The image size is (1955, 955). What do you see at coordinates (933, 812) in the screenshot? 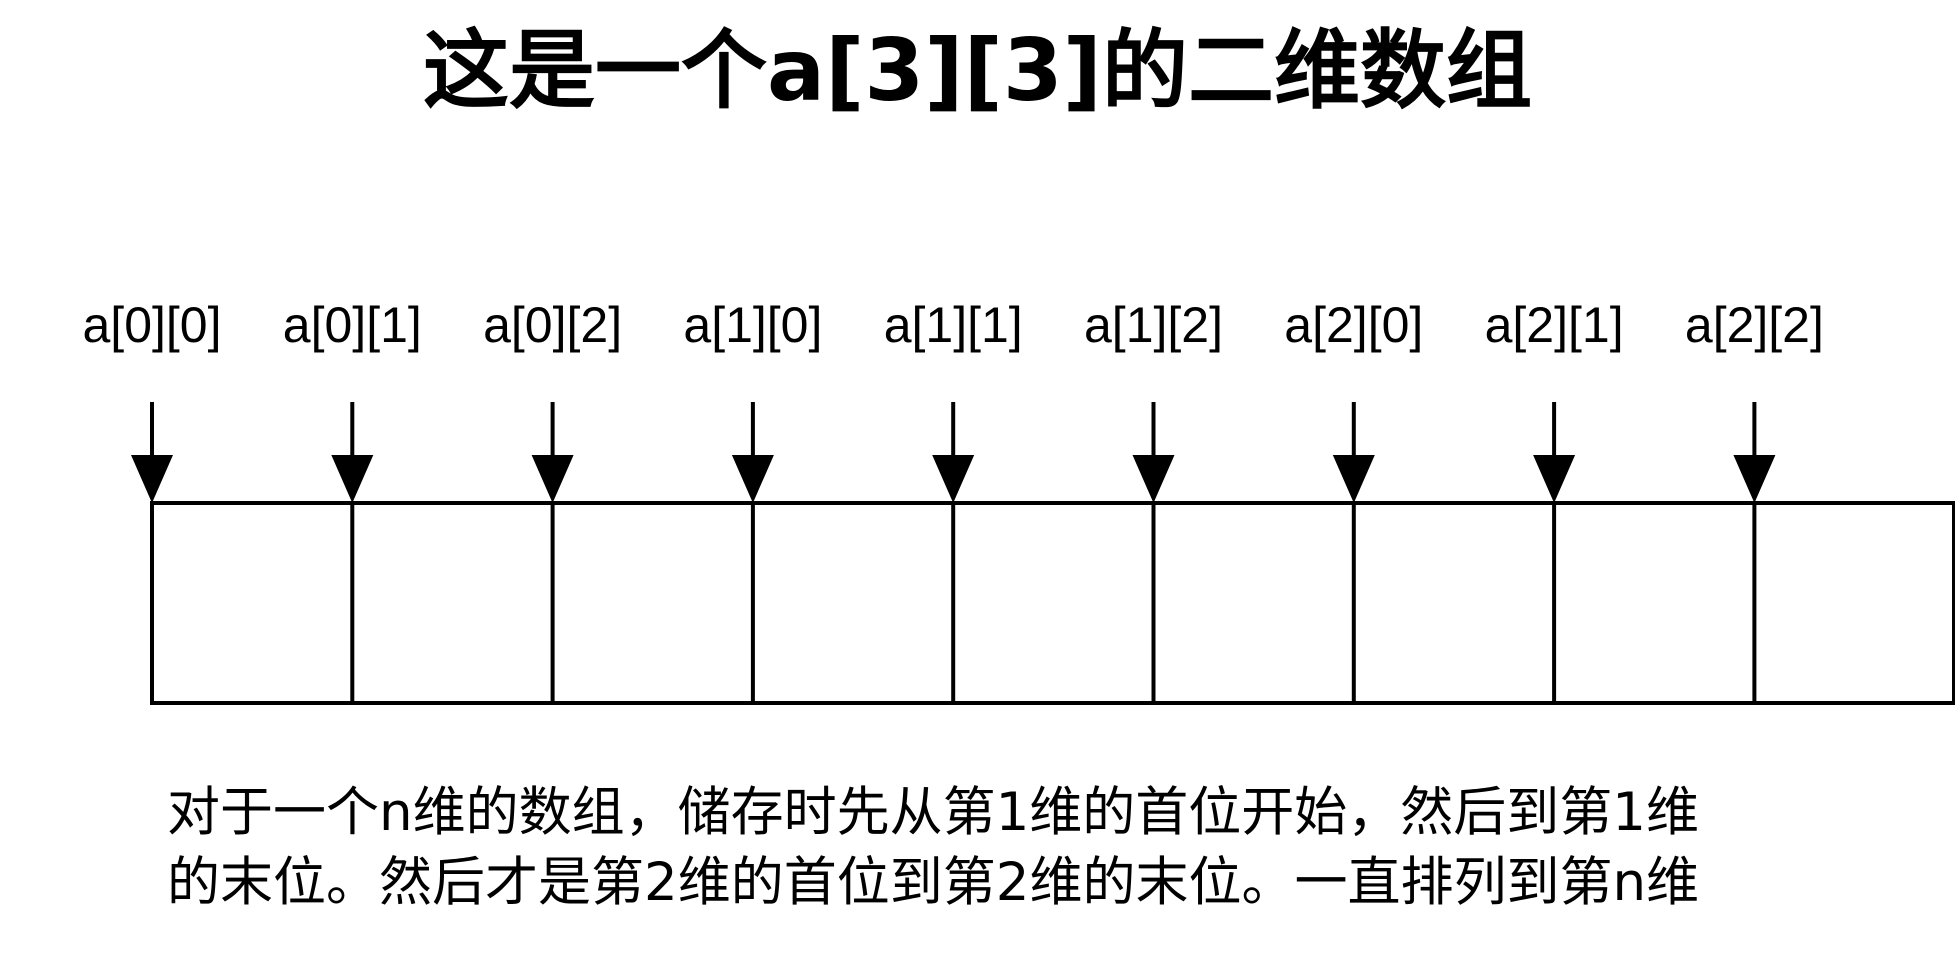
I see `caption-line-1: 对于一个n维的数组，储存时先从第1维的首位开始，然后到第1维` at bounding box center [933, 812].